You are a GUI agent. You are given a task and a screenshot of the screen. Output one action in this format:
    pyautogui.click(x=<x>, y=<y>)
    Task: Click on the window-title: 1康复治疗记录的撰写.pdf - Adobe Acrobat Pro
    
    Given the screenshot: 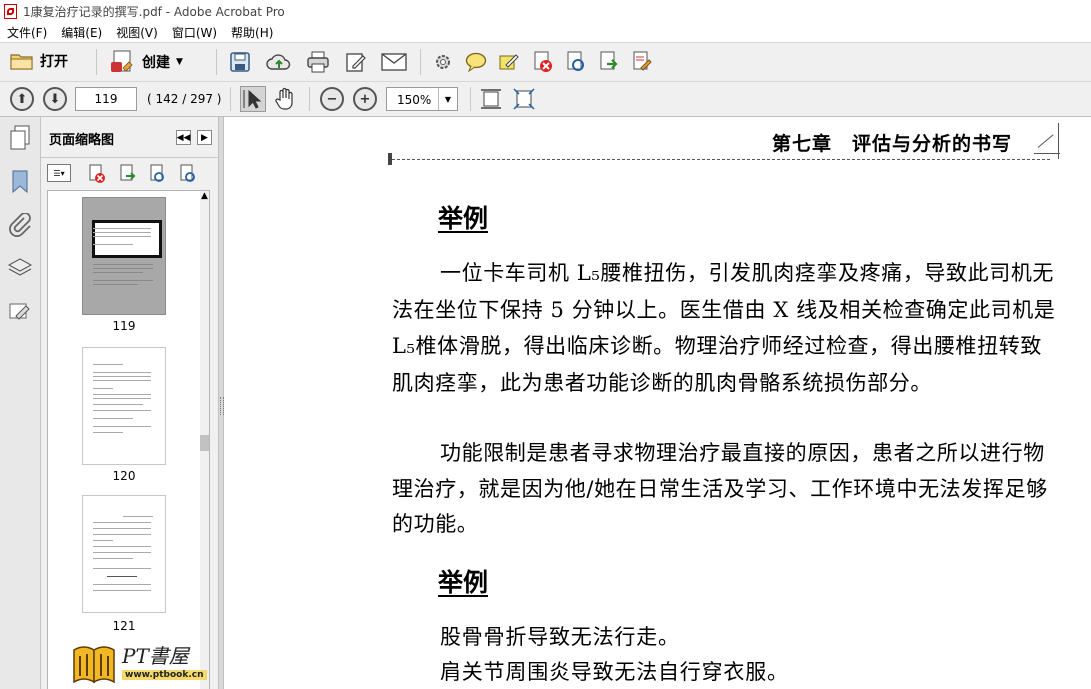 What is the action you would take?
    pyautogui.click(x=154, y=12)
    